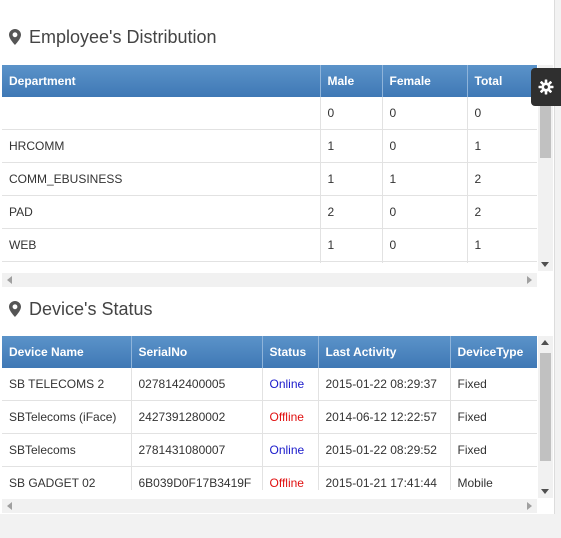  Describe the element at coordinates (493, 352) in the screenshot. I see `column-header-device-type: DeviceType` at that location.